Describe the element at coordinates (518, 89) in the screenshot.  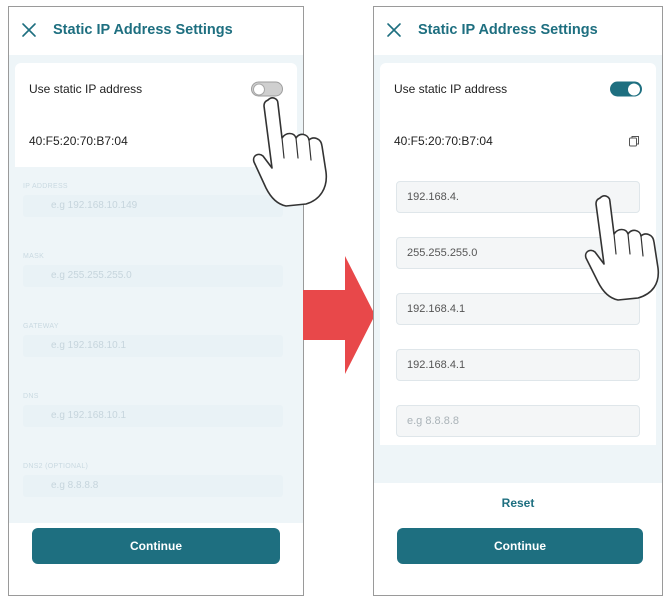
I see `static-ip-toggle-row: Use static IP address` at that location.